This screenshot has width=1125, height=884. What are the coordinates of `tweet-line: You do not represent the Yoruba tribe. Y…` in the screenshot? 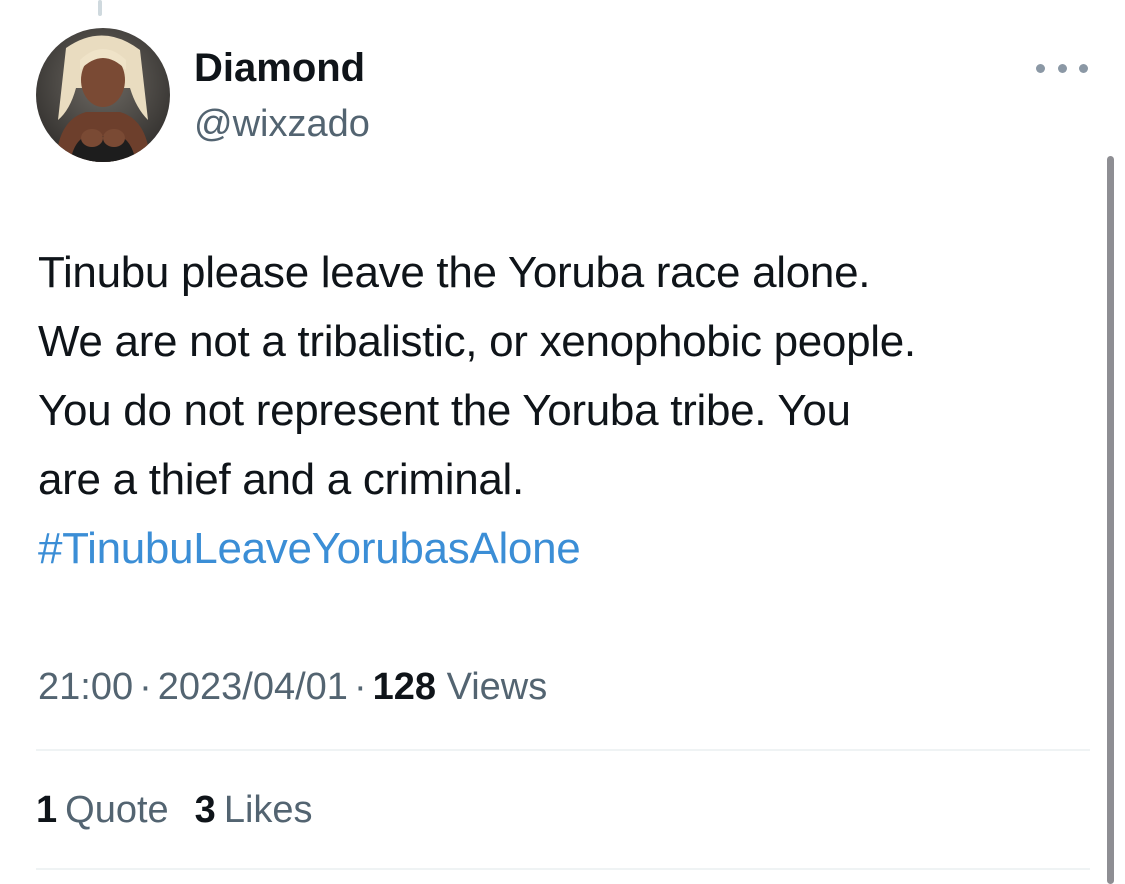 It's located at (444, 410).